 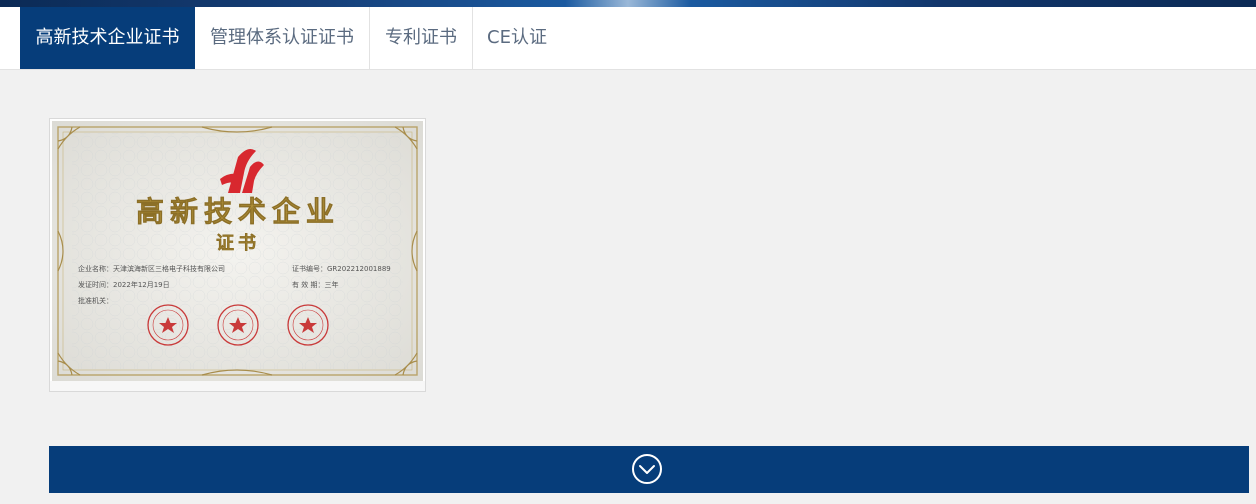 I want to click on certificate-number: 证书编号：GR202212001889, so click(x=341, y=268).